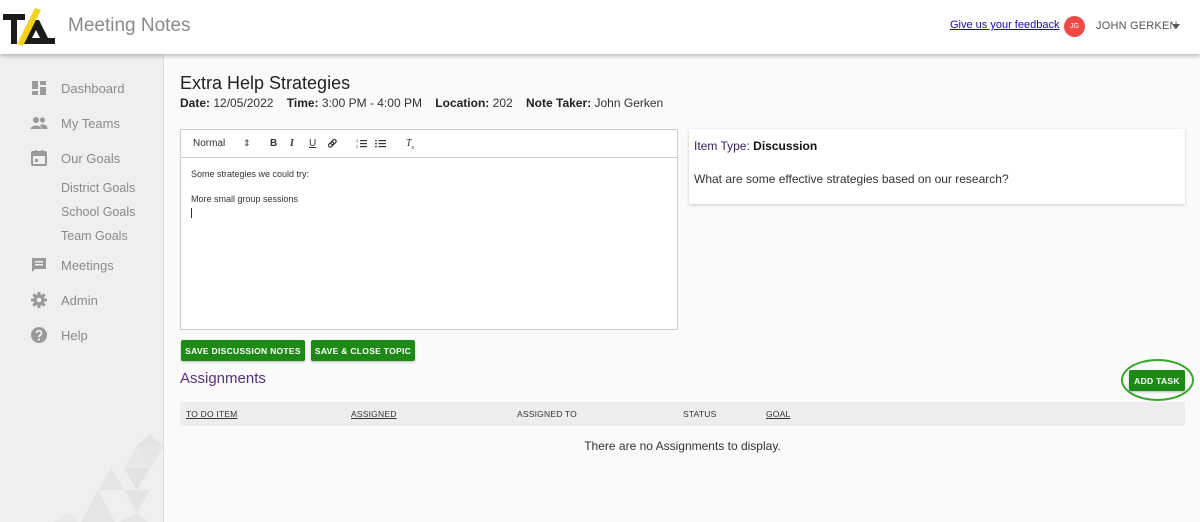 This screenshot has height=522, width=1200. I want to click on column-header-assigned-to: ASSIGNED TO, so click(547, 414).